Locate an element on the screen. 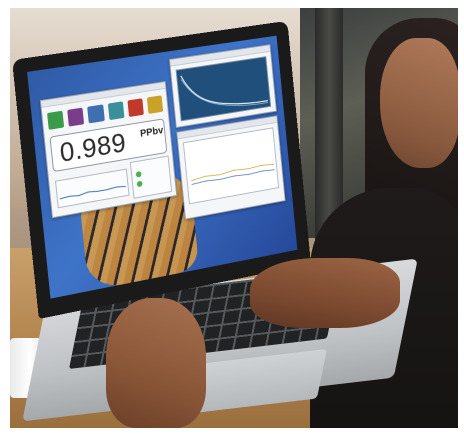 This screenshot has height=434, width=464. app-purple-icon is located at coordinates (76, 117).